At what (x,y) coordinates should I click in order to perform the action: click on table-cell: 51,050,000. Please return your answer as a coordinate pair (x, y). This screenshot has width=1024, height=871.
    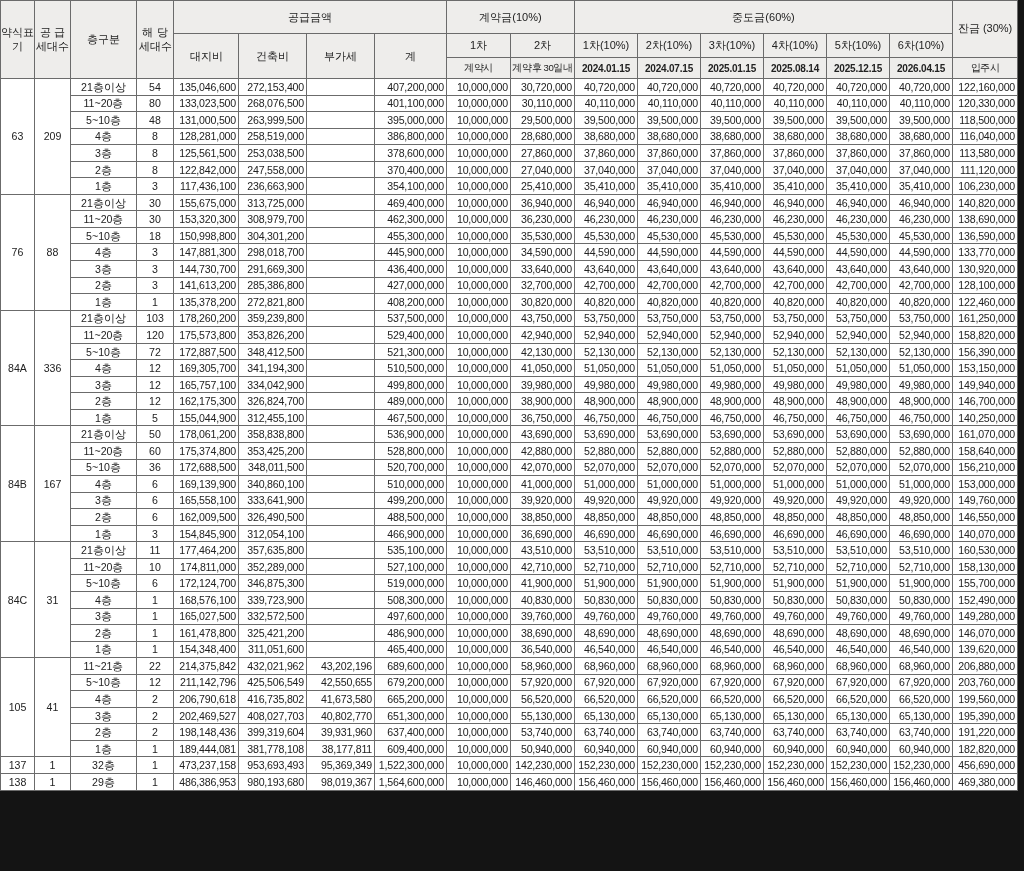
    Looking at the image, I should click on (795, 368).